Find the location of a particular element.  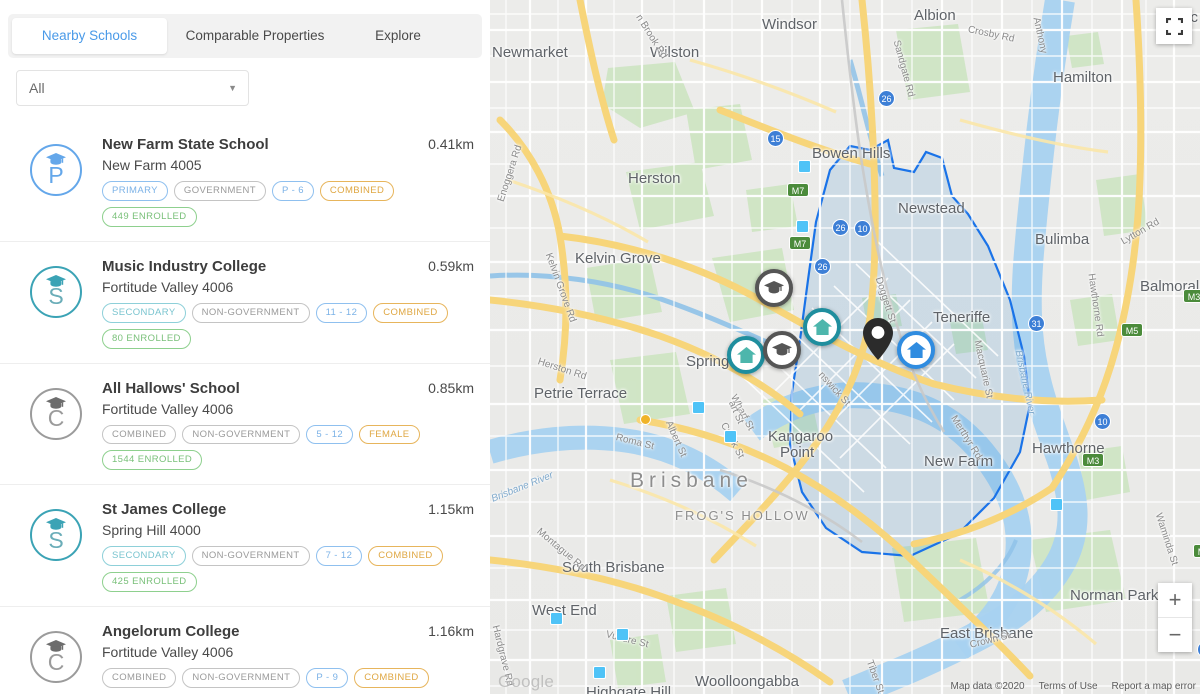

tab-nearby-schools: Nearby Schools is located at coordinates (89, 36).